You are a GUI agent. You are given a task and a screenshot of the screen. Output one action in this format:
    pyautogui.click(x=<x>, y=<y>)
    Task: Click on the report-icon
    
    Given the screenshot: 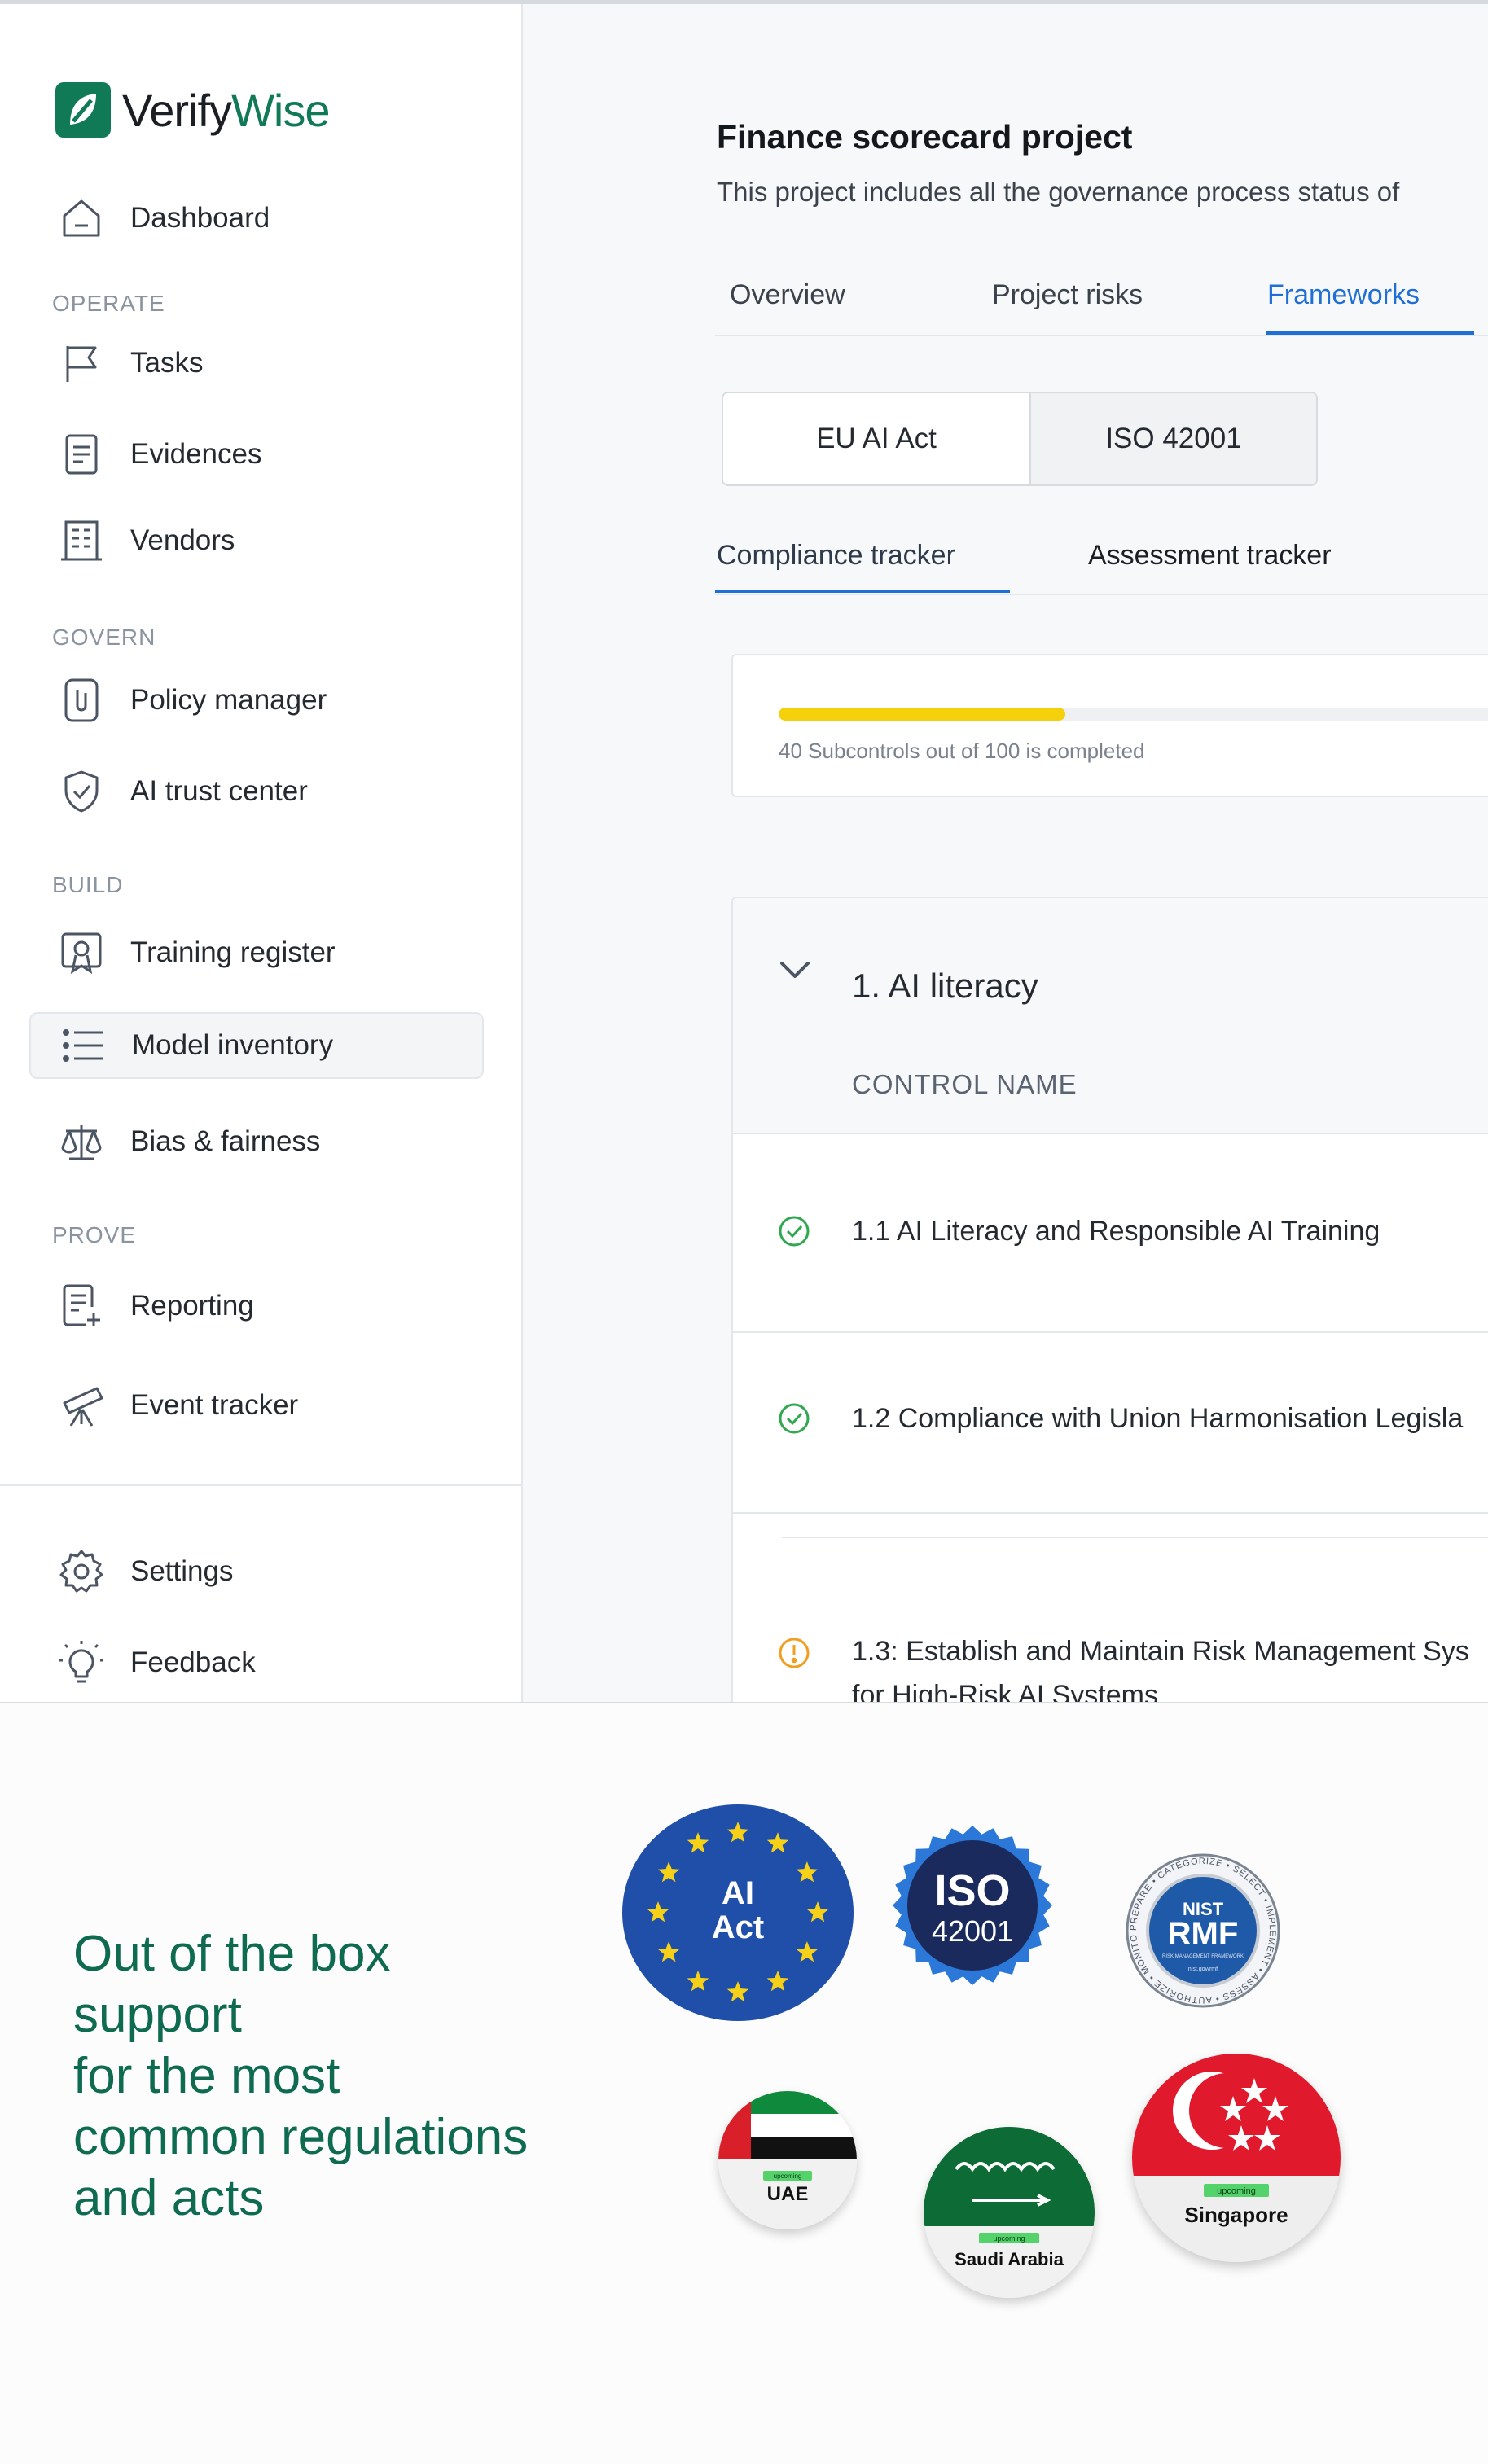 What is the action you would take?
    pyautogui.click(x=81, y=1306)
    